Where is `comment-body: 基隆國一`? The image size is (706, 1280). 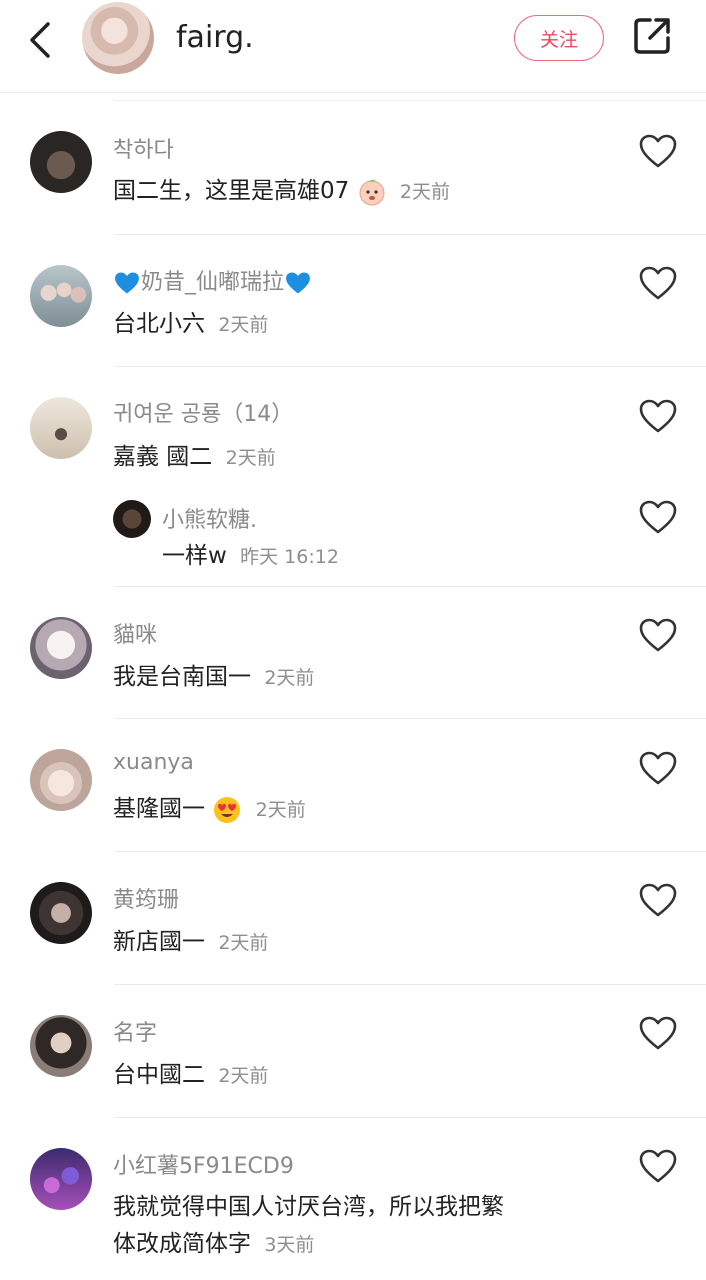
comment-body: 基隆國一 is located at coordinates (159, 809).